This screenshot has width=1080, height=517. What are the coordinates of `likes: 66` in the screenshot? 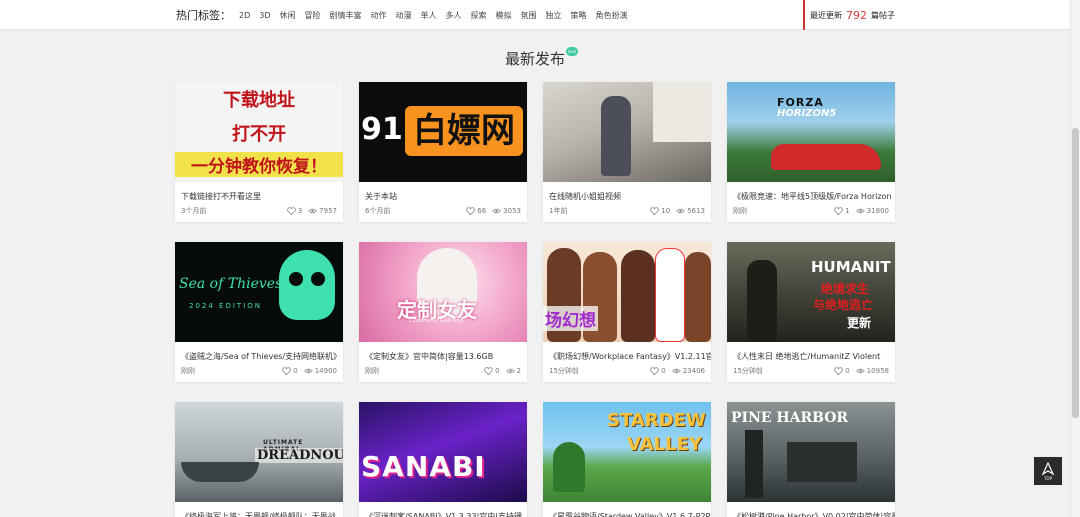 It's located at (476, 211).